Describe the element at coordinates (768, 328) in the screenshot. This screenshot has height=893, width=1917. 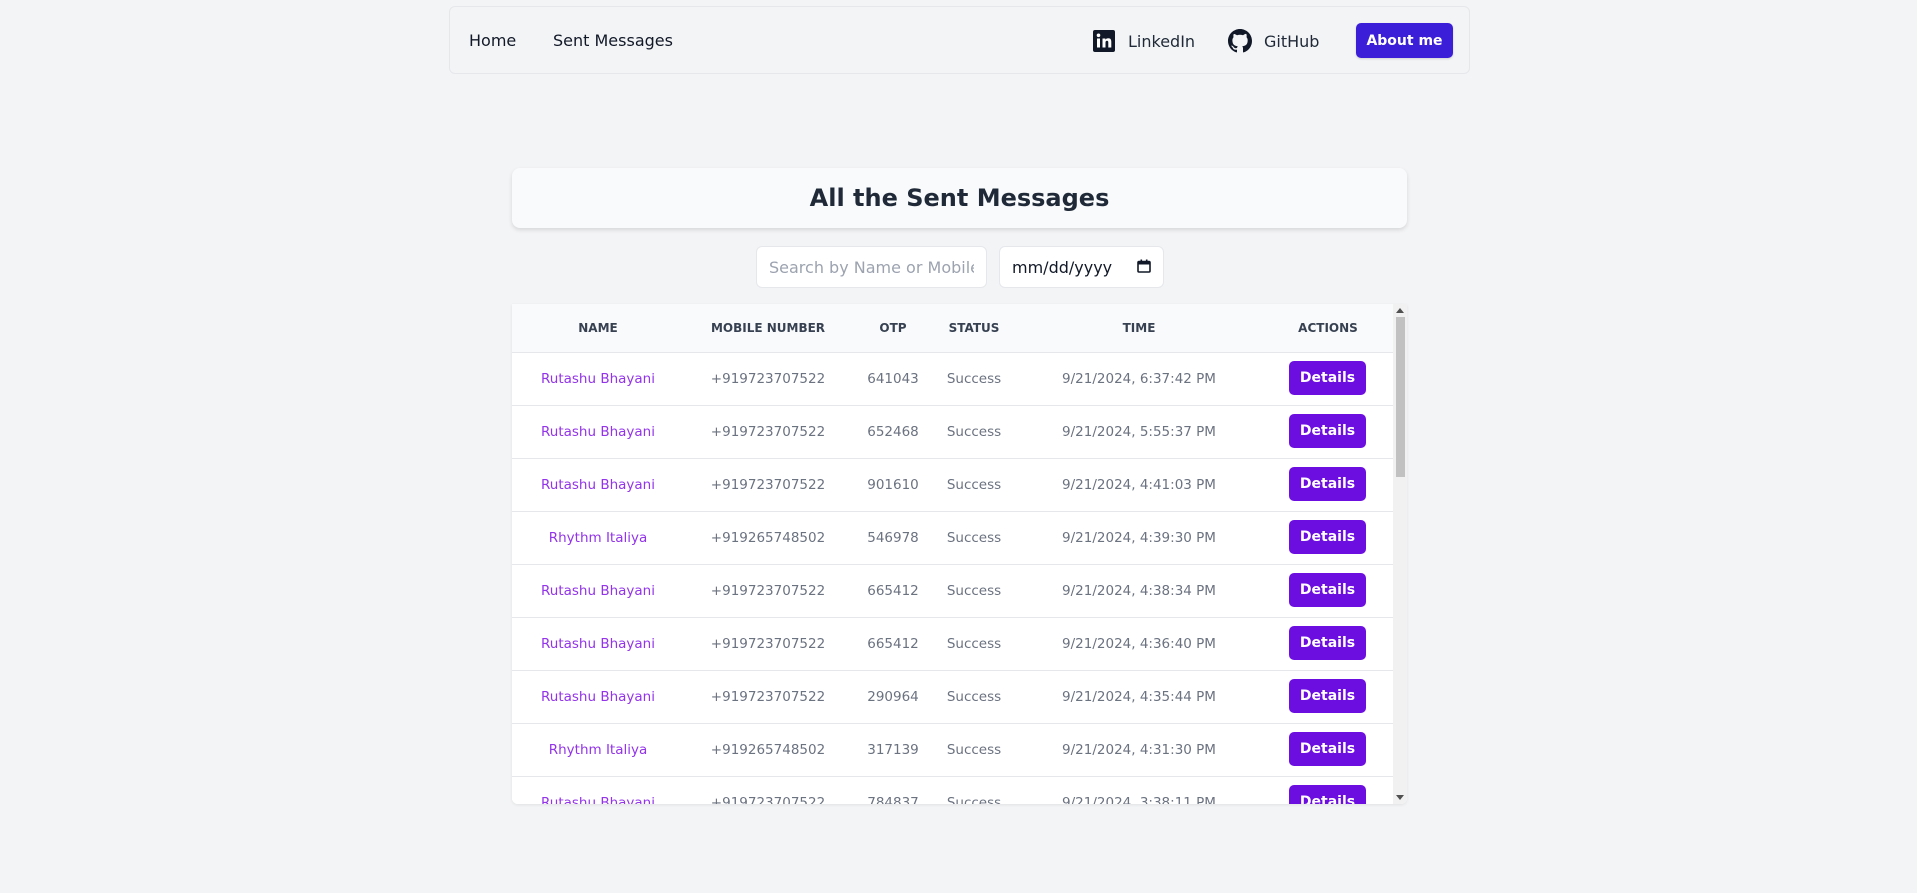
I see `column-header-mobile: MOBILE NUMBER` at that location.